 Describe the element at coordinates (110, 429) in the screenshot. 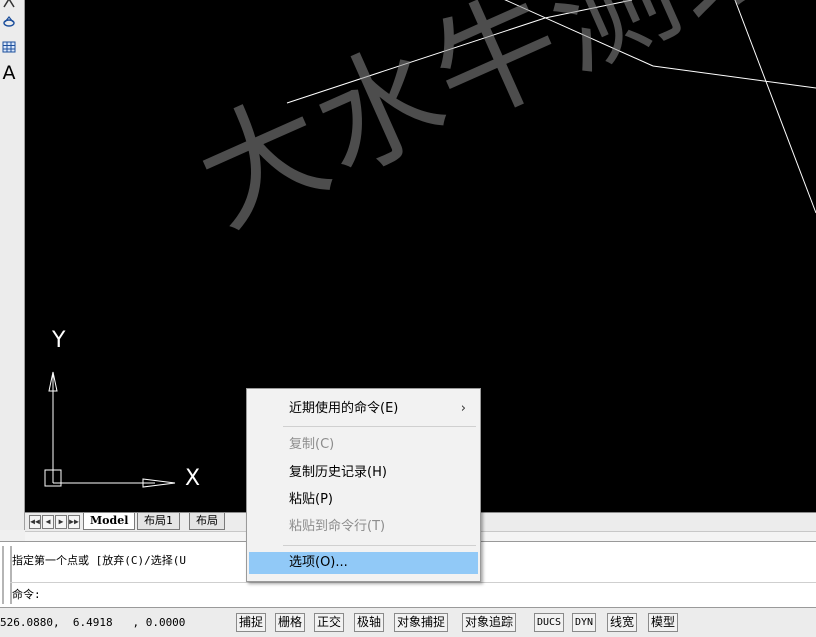

I see `ucs-icon` at that location.